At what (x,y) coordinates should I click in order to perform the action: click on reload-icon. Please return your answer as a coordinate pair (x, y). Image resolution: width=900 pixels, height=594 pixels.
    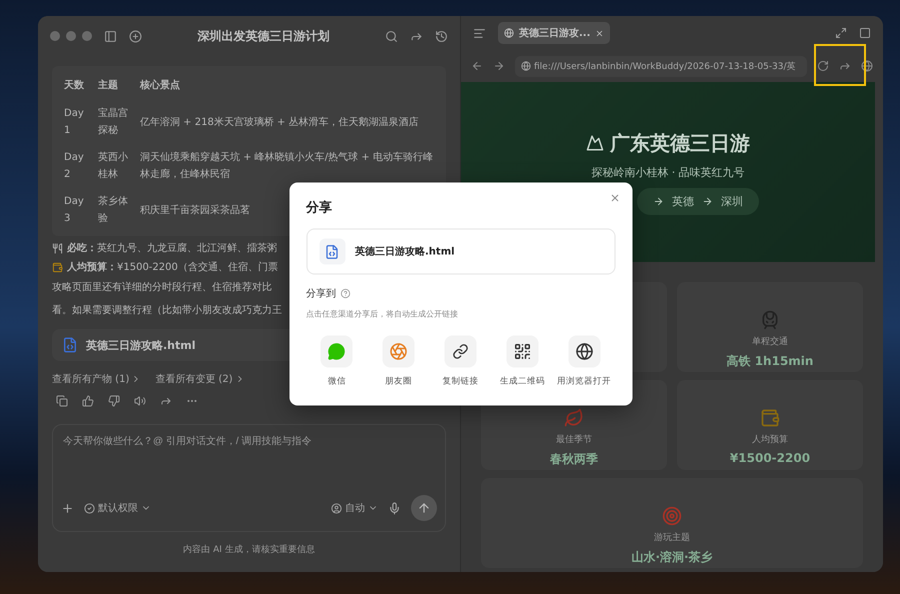
    Looking at the image, I should click on (823, 66).